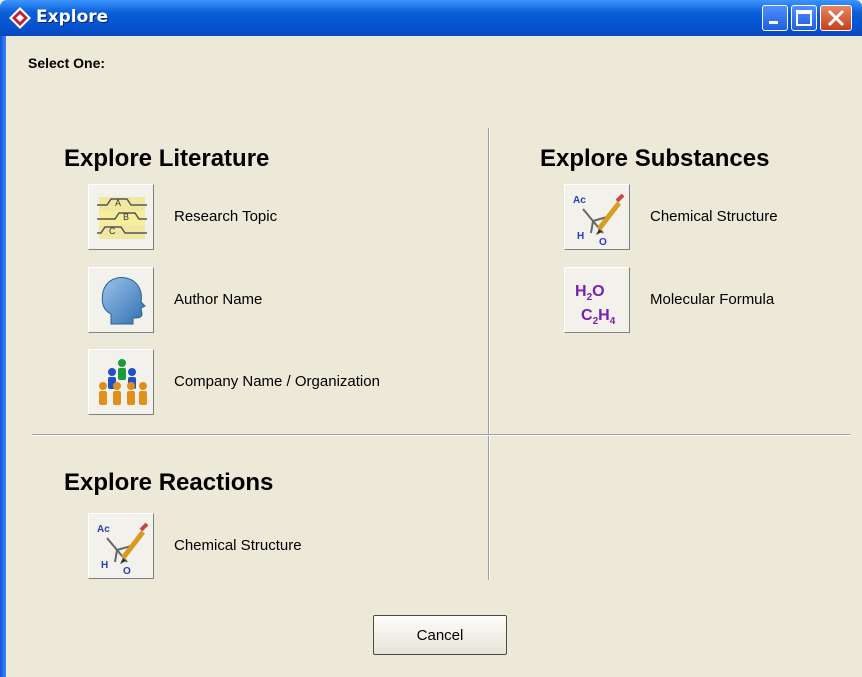 The image size is (862, 677). What do you see at coordinates (590, 293) in the screenshot?
I see `svg-text: H2O` at bounding box center [590, 293].